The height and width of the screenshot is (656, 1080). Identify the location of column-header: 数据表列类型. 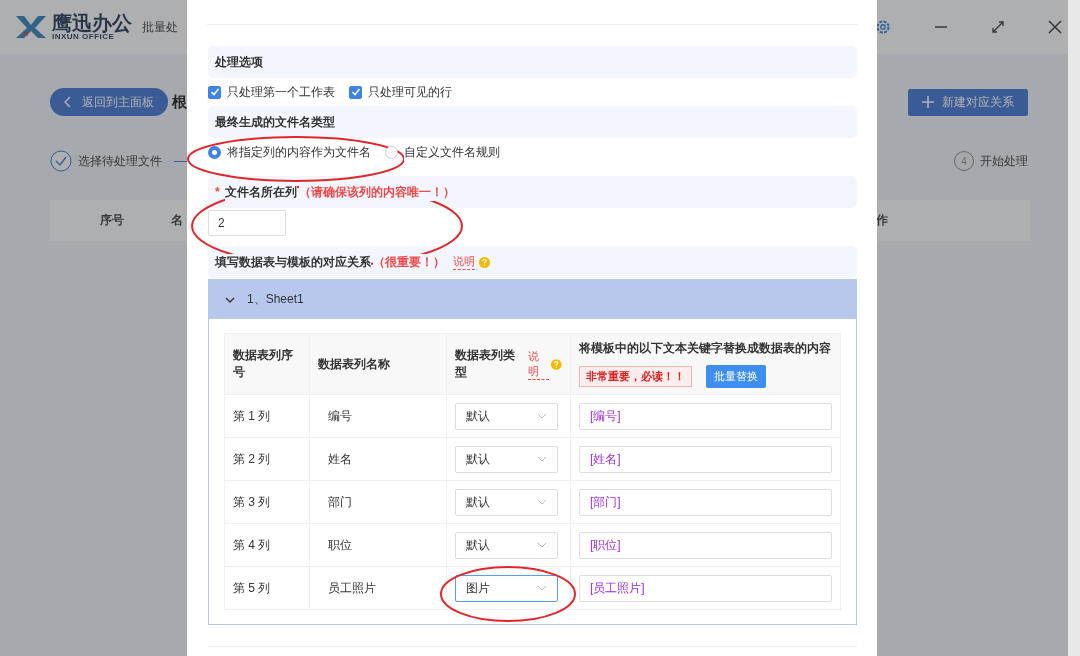
(486, 364).